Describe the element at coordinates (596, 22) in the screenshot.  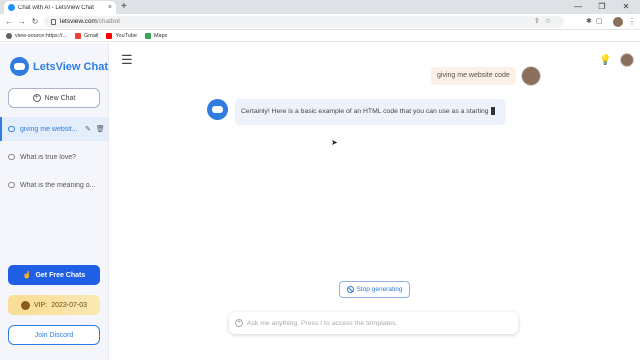
I see `extensions-icon: ✱▢` at that location.